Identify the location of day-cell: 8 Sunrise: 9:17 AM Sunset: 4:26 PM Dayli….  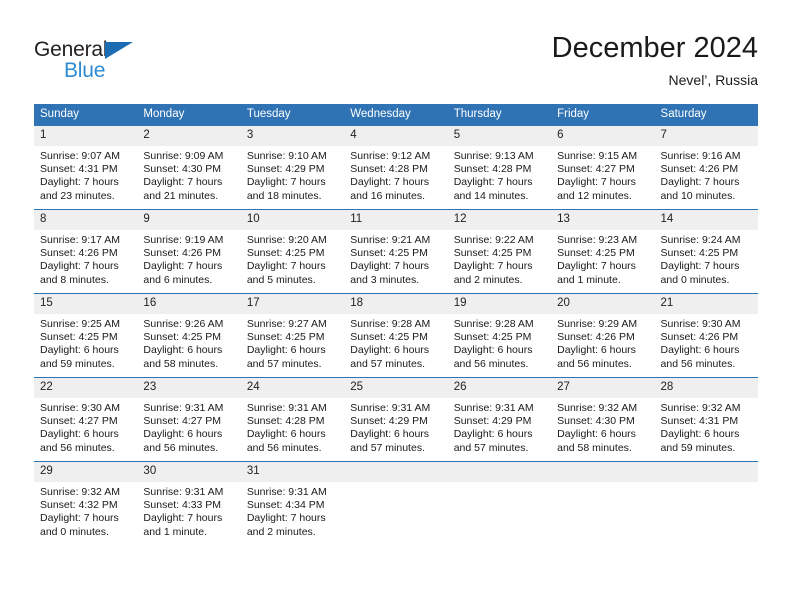
(86, 251).